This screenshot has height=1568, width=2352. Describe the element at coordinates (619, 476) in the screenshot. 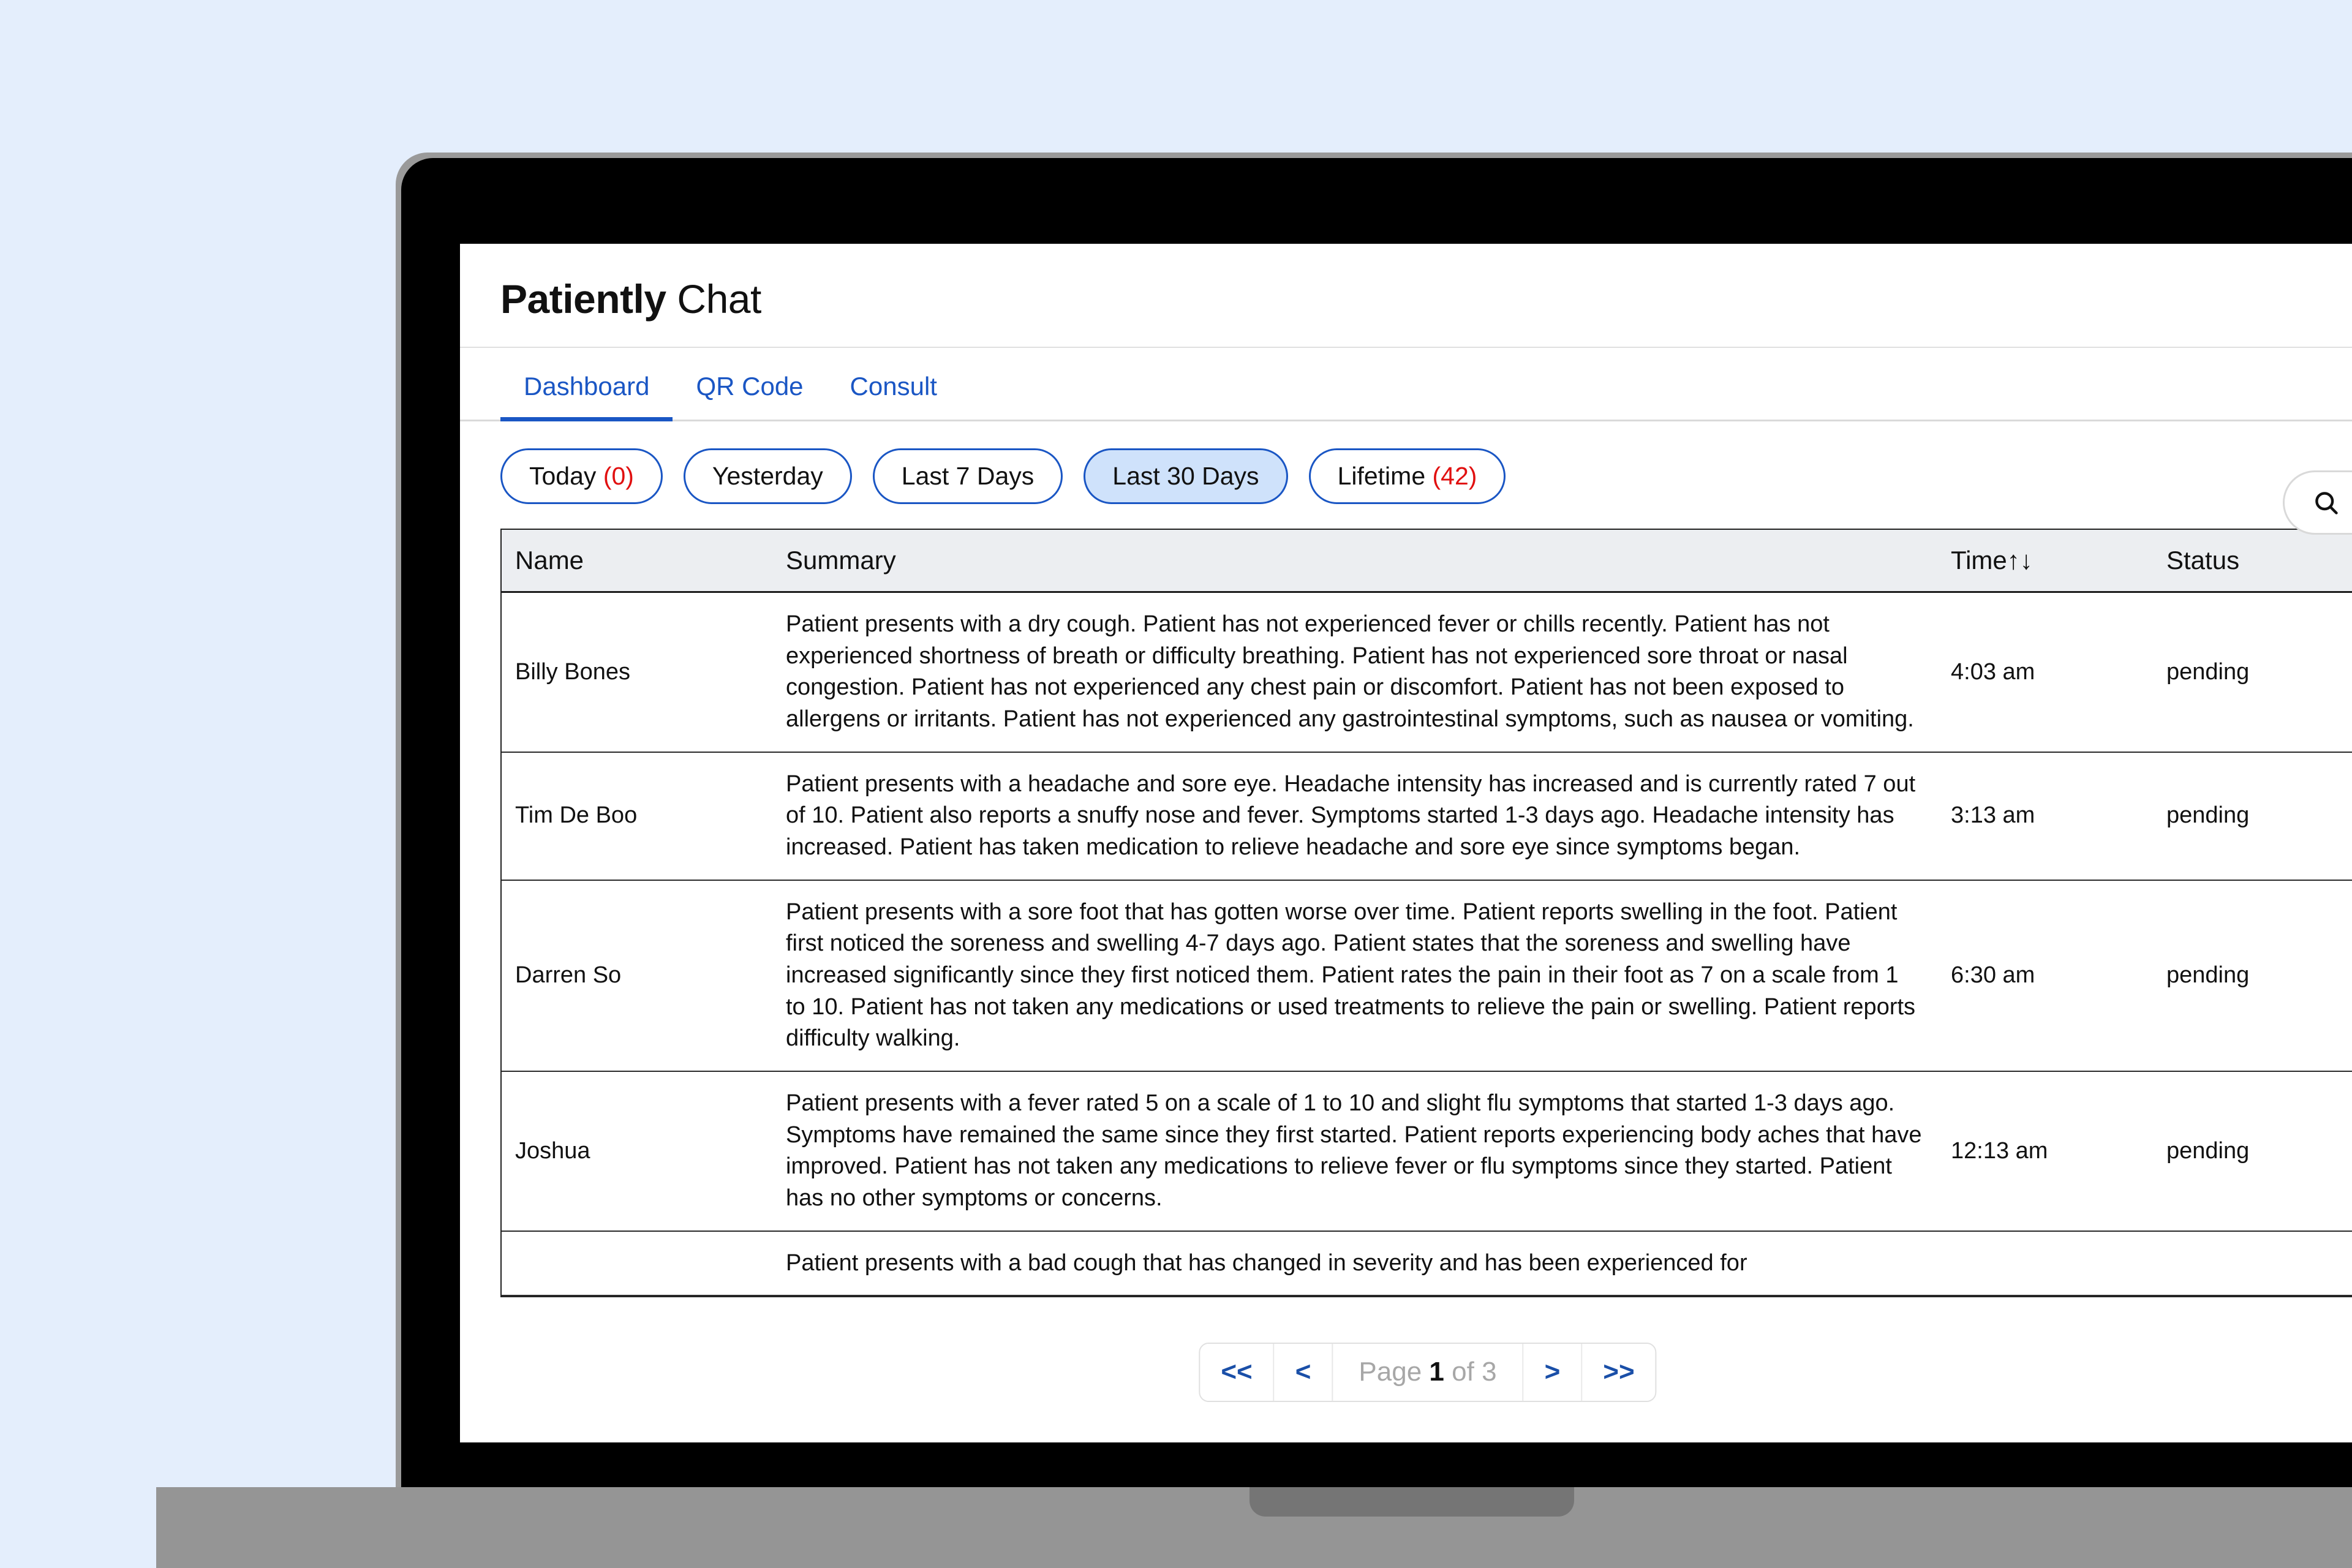

I see `filter-chip-today-count: (0)` at that location.